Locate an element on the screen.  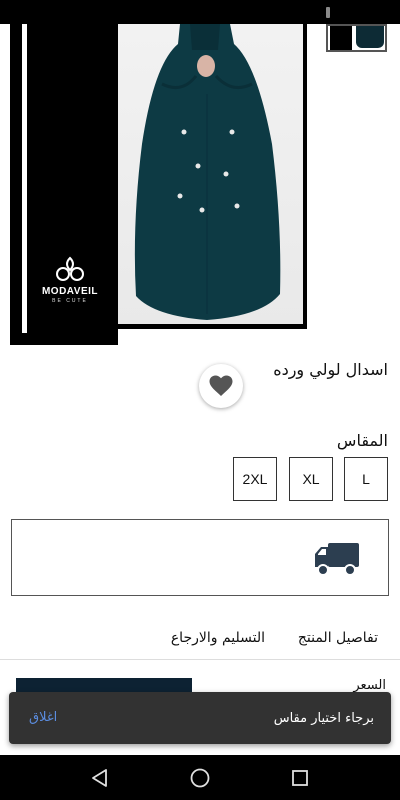
nav-home-button is located at coordinates (200, 778).